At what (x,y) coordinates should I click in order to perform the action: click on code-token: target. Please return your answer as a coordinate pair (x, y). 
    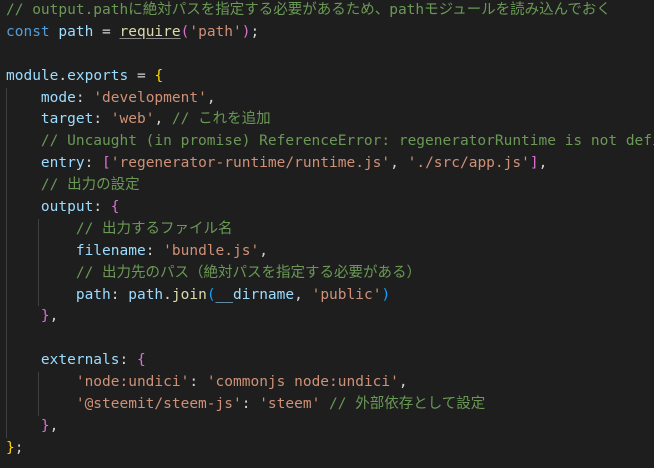
    Looking at the image, I should click on (67, 119).